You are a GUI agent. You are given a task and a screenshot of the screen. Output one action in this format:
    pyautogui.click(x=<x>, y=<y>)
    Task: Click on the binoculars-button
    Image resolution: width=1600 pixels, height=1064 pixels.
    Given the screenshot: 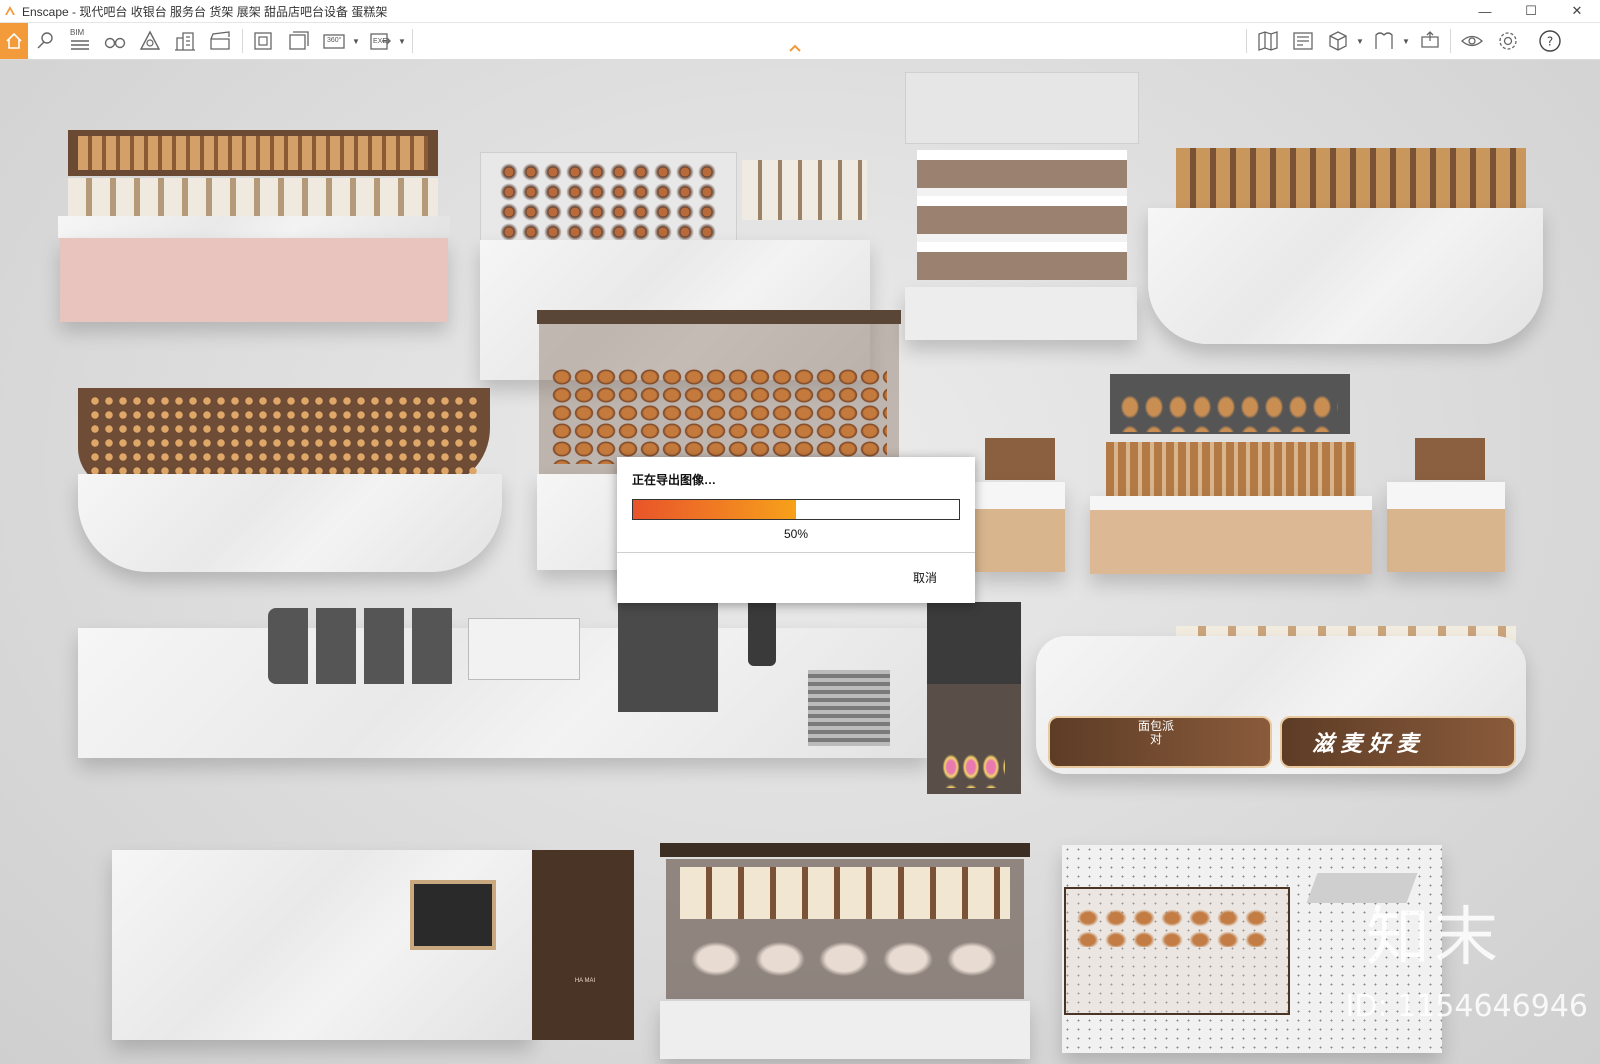 What is the action you would take?
    pyautogui.click(x=115, y=41)
    